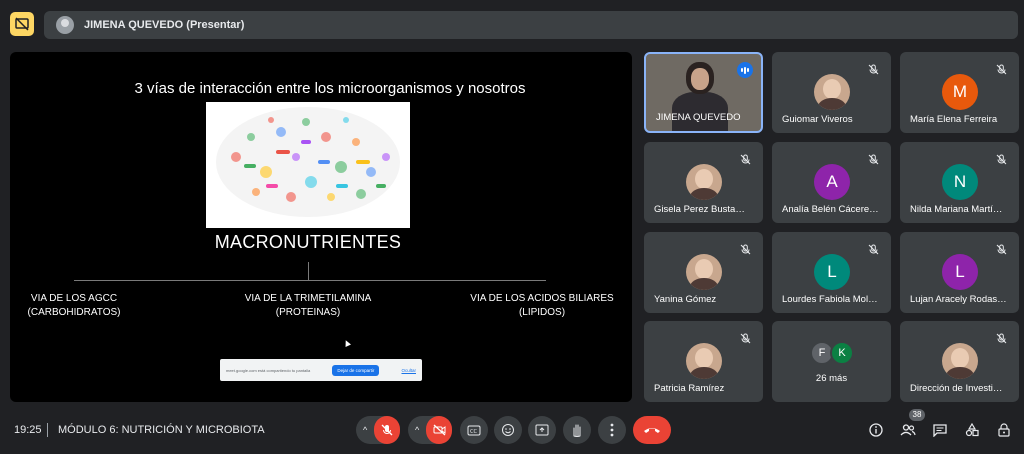 The image size is (1024, 454). I want to click on meeting-time: 19:25, so click(28, 430).